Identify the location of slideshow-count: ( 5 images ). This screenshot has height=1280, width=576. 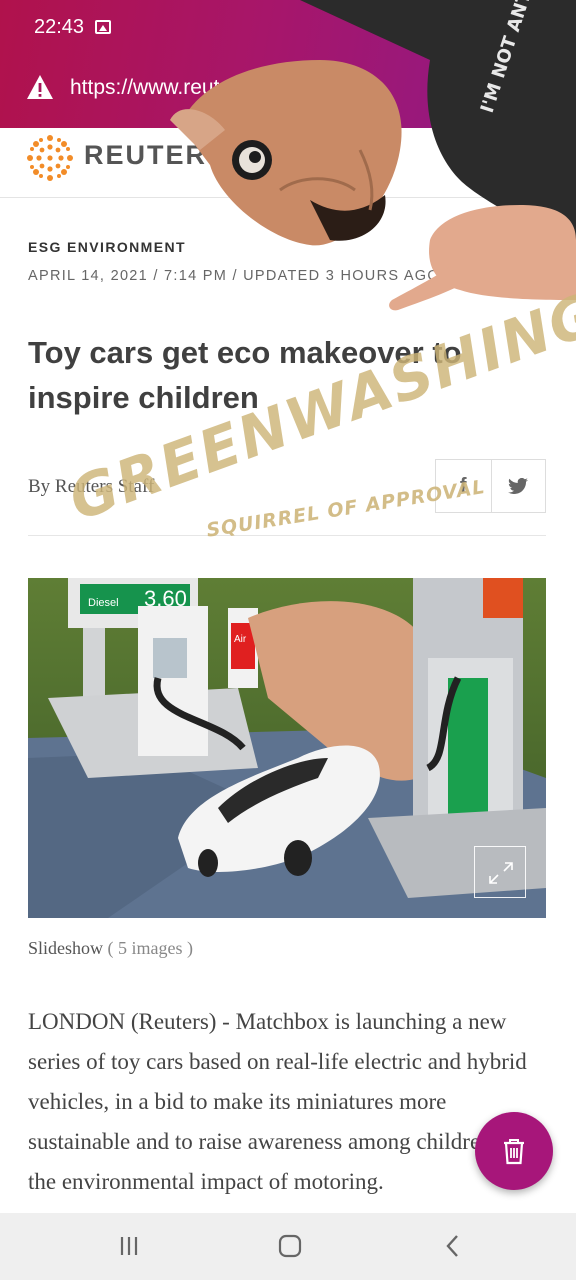
(150, 948).